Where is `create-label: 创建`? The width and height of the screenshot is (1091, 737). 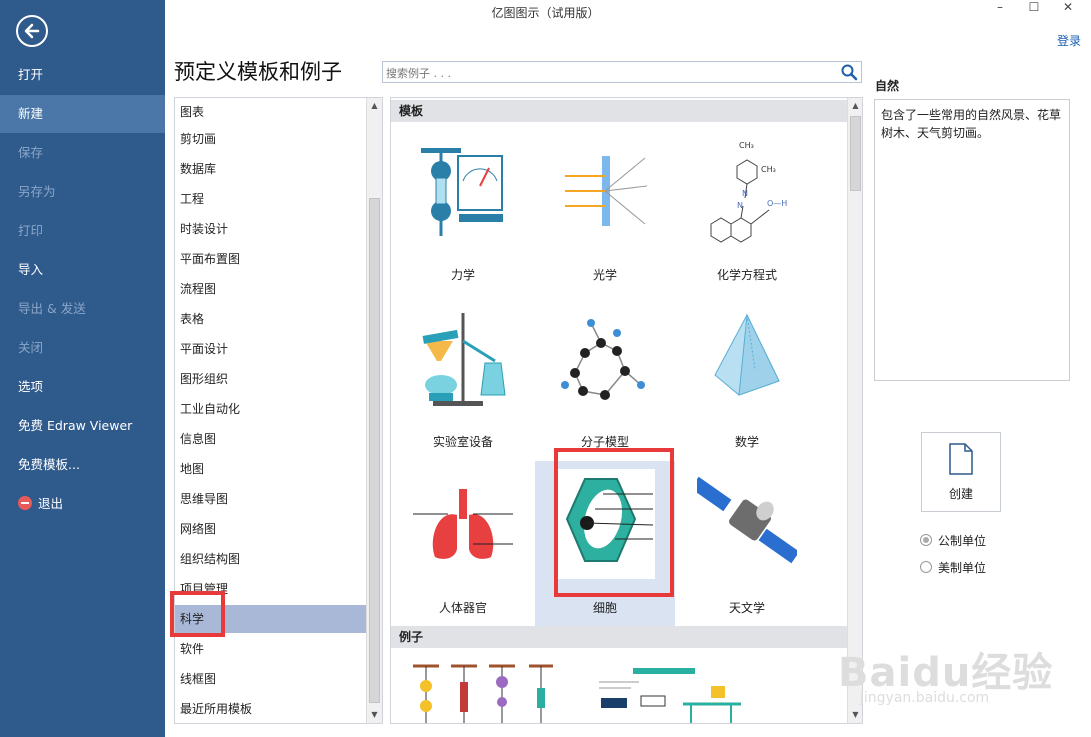 create-label: 创建 is located at coordinates (960, 494).